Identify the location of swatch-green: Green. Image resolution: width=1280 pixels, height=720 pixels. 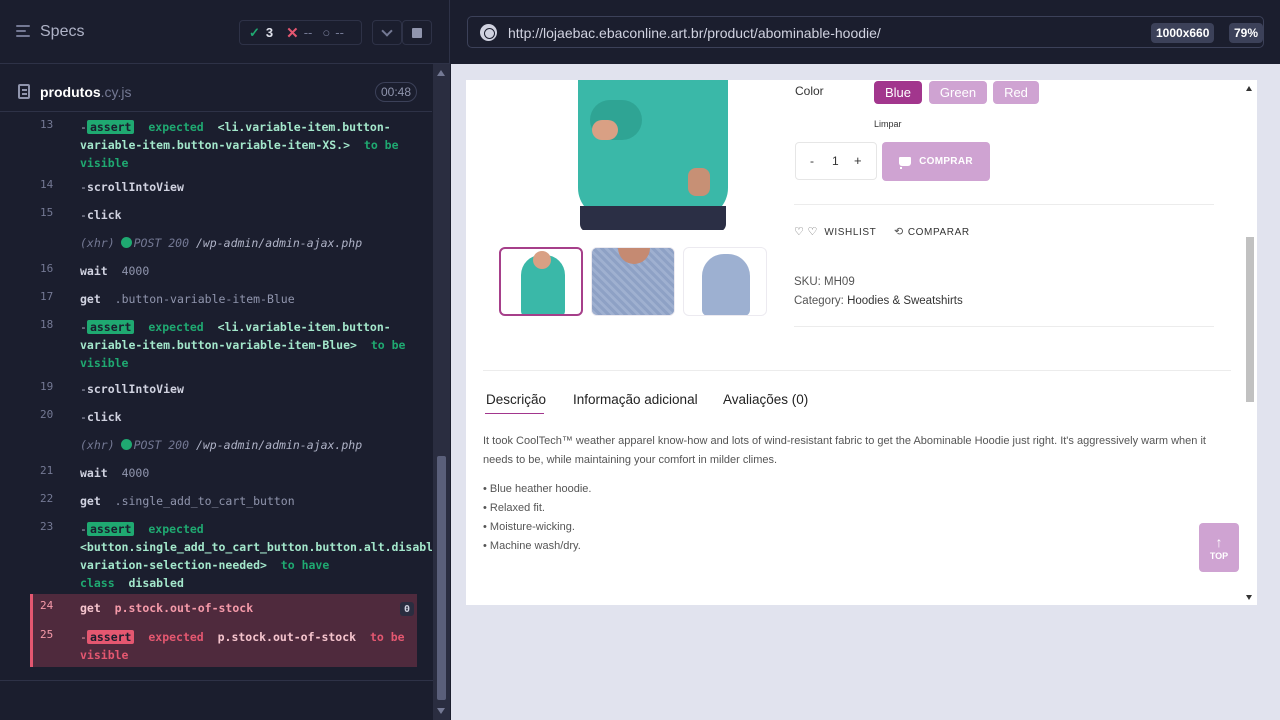
(958, 92).